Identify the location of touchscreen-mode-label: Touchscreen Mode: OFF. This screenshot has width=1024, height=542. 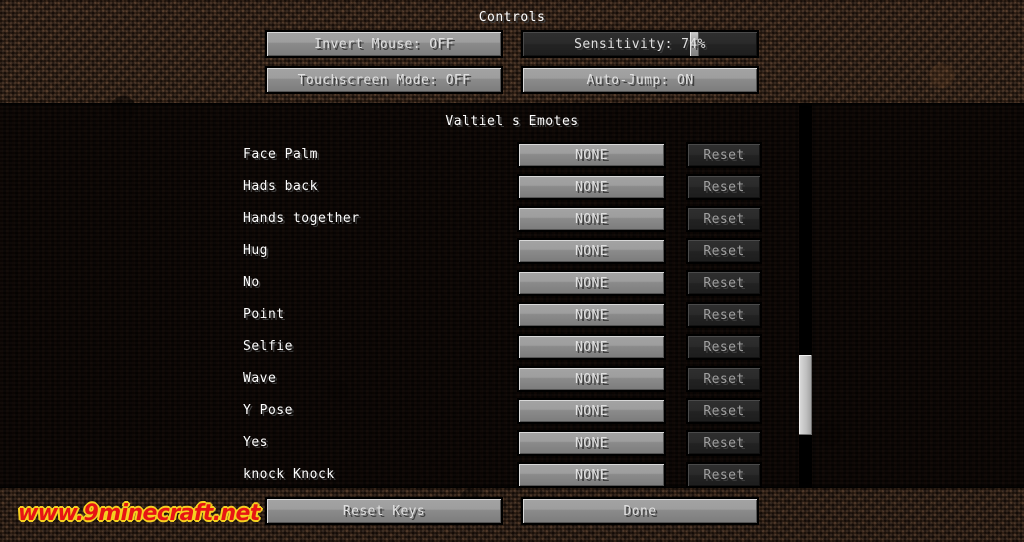
(384, 80).